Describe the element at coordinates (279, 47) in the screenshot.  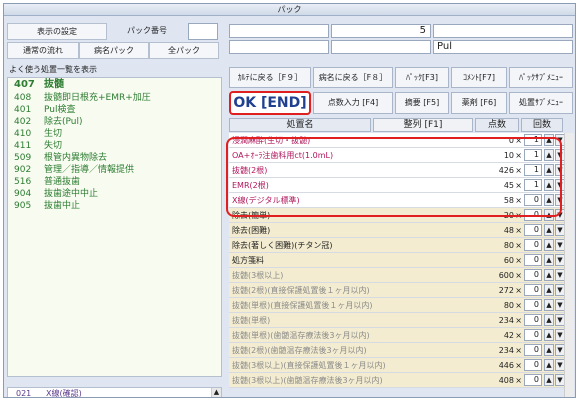
I see `field-c` at that location.